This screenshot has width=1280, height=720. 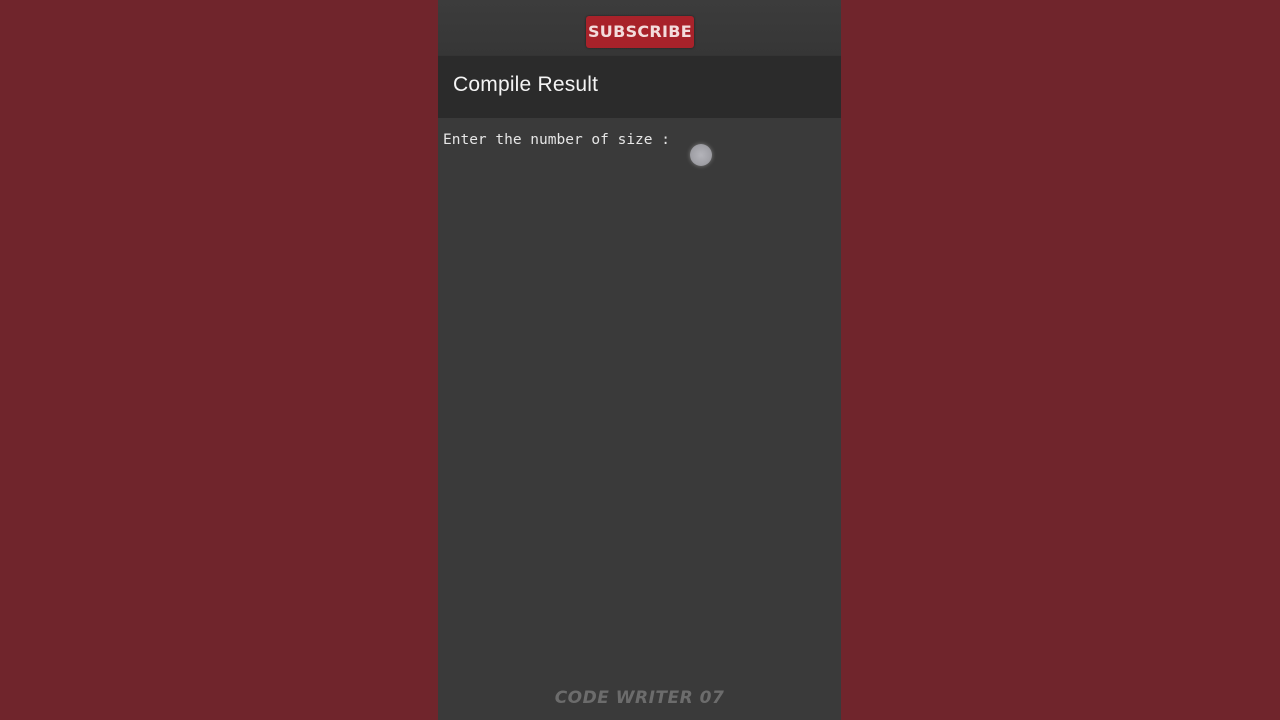 I want to click on video-overlay-bar: SUBSCRIBE, so click(x=639, y=28).